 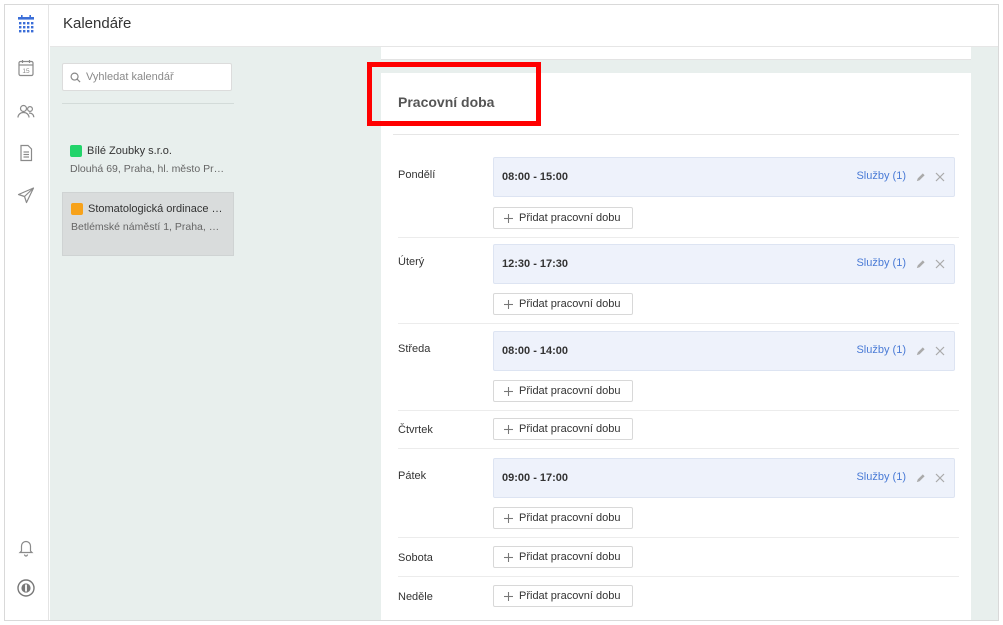 I want to click on users-icon, so click(x=26, y=111).